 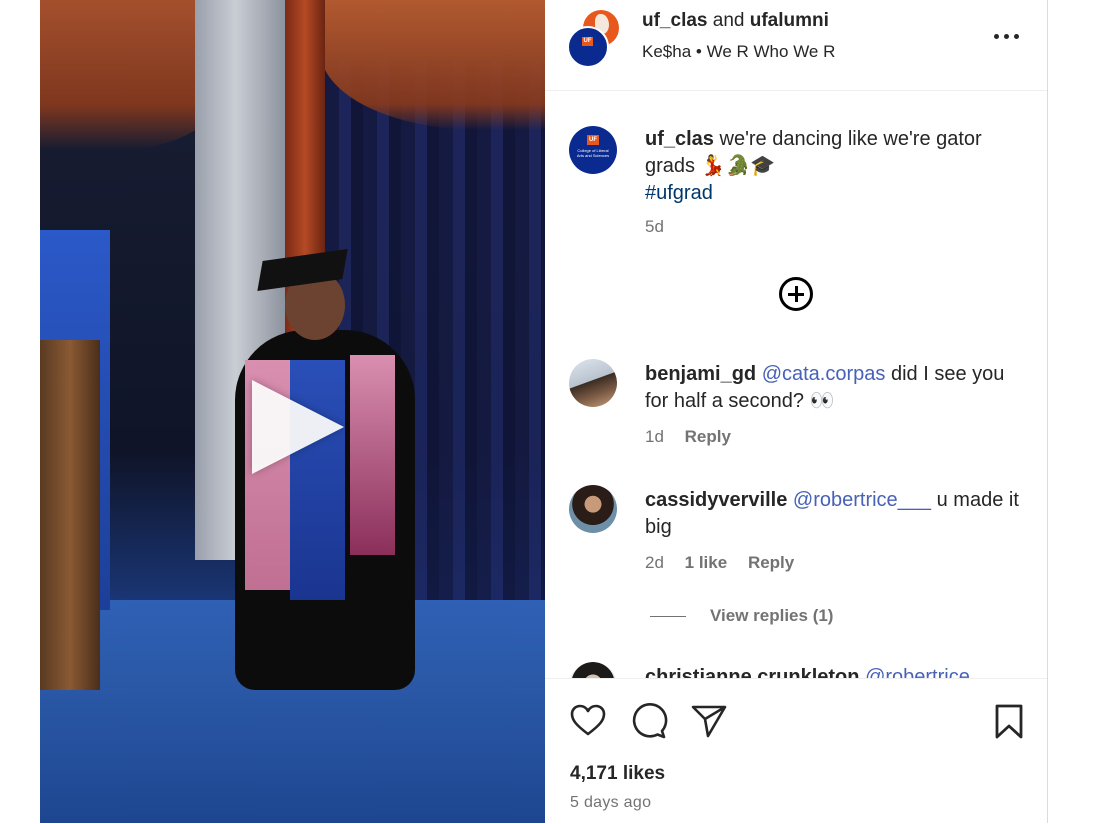 I want to click on collab-avatars: UF, so click(x=594, y=39).